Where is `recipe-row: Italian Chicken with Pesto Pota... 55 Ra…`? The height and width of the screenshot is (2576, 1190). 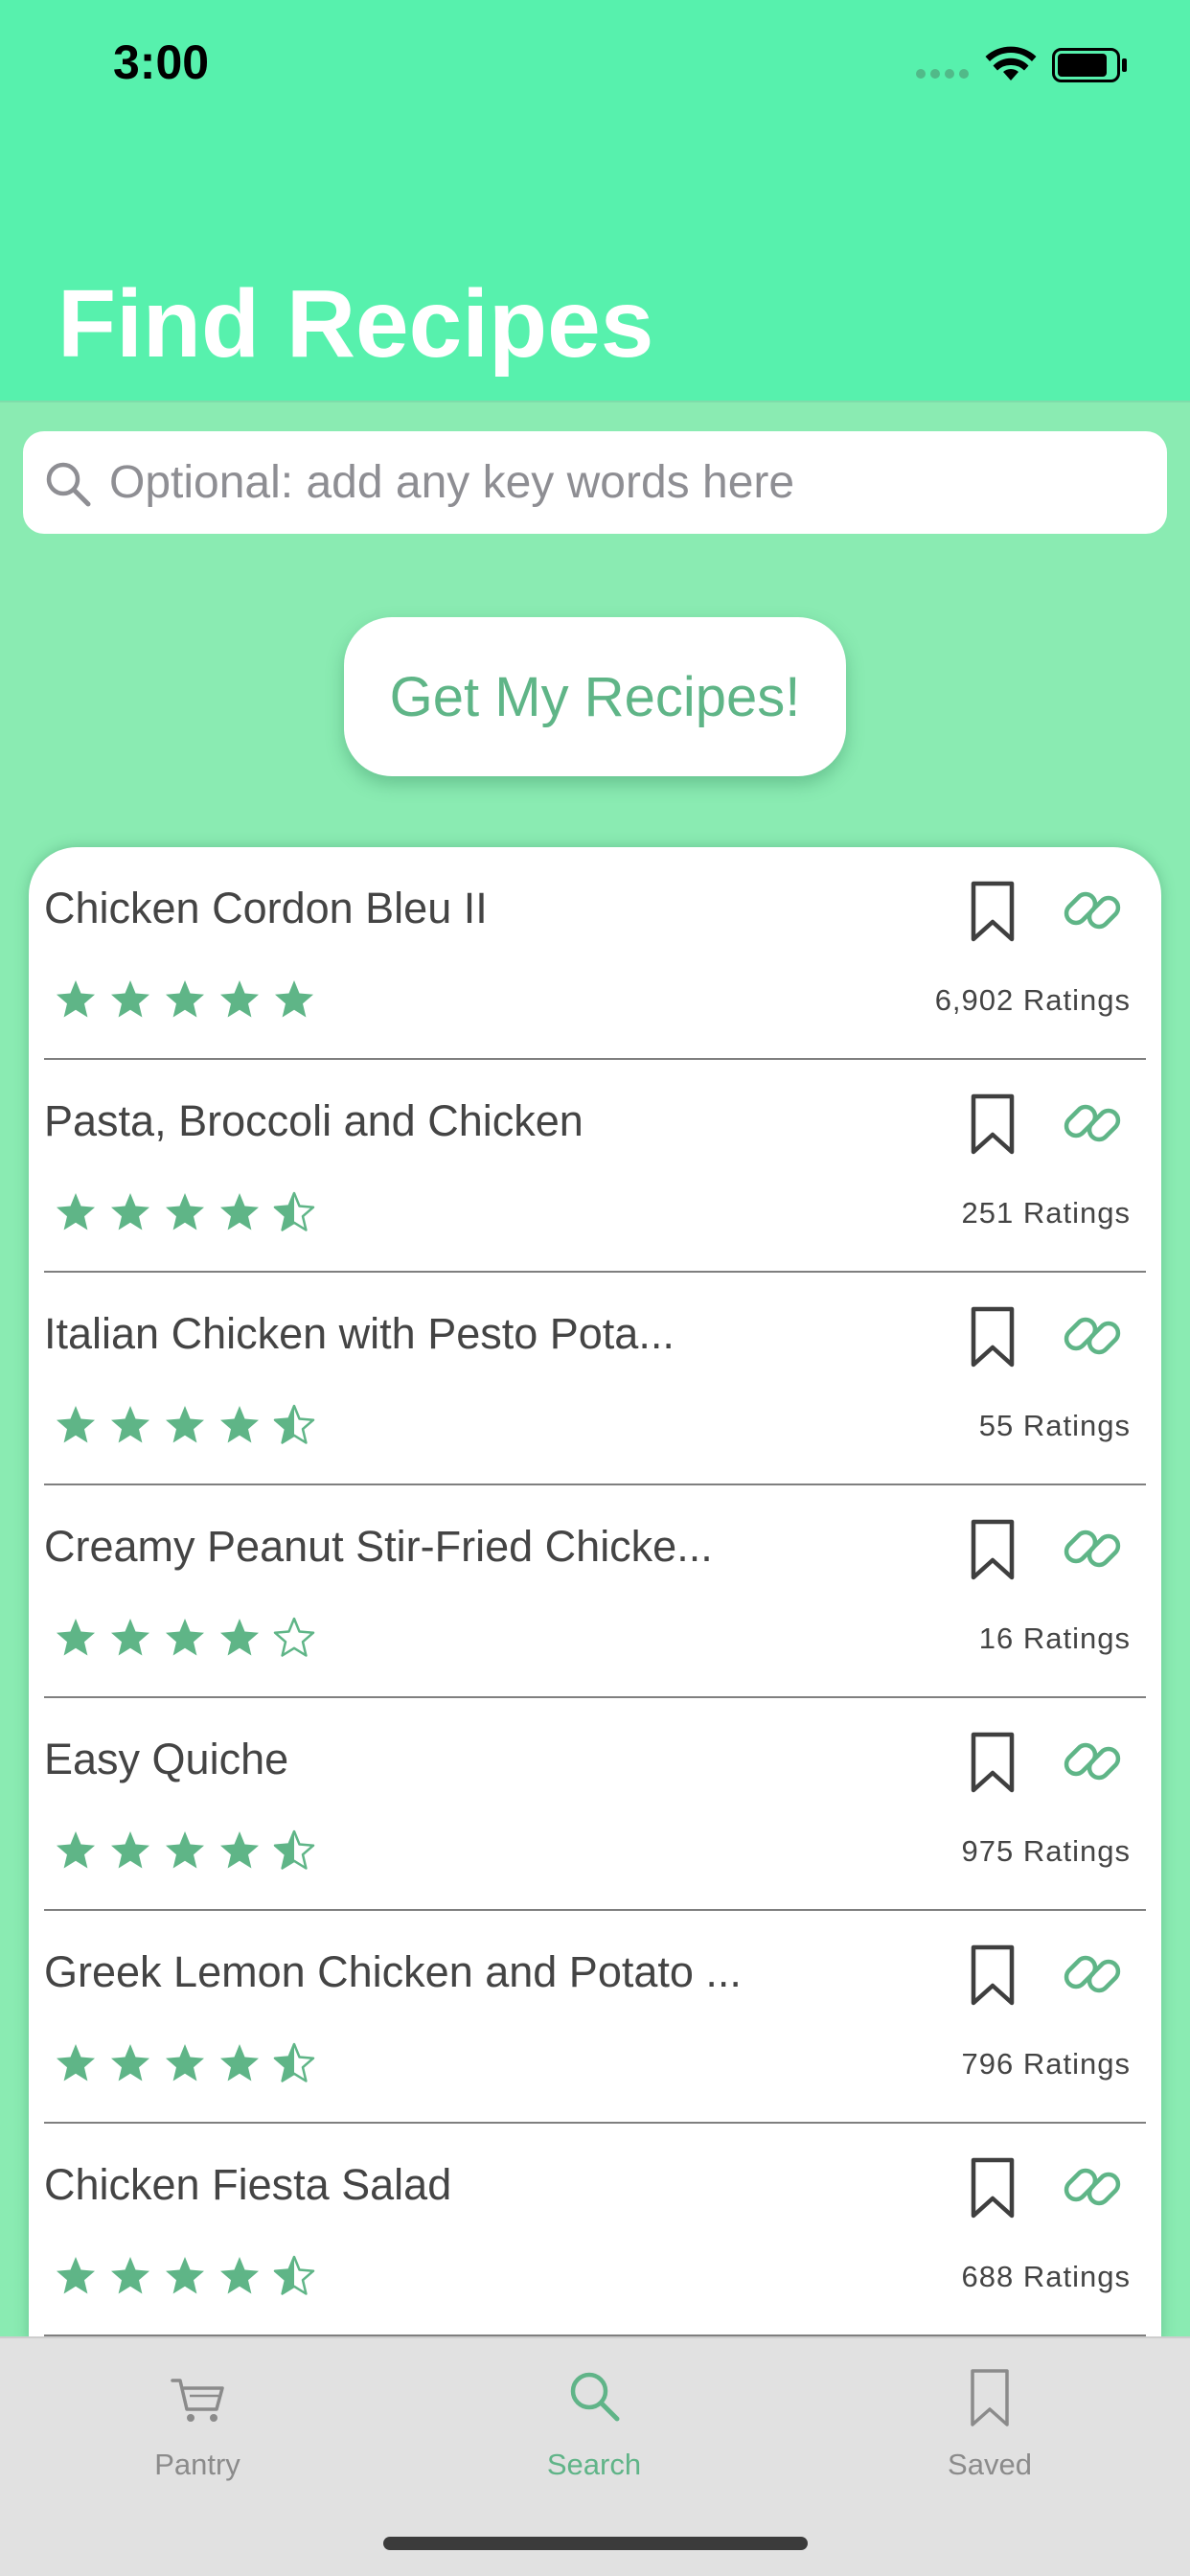 recipe-row: Italian Chicken with Pesto Pota... 55 Ra… is located at coordinates (595, 1379).